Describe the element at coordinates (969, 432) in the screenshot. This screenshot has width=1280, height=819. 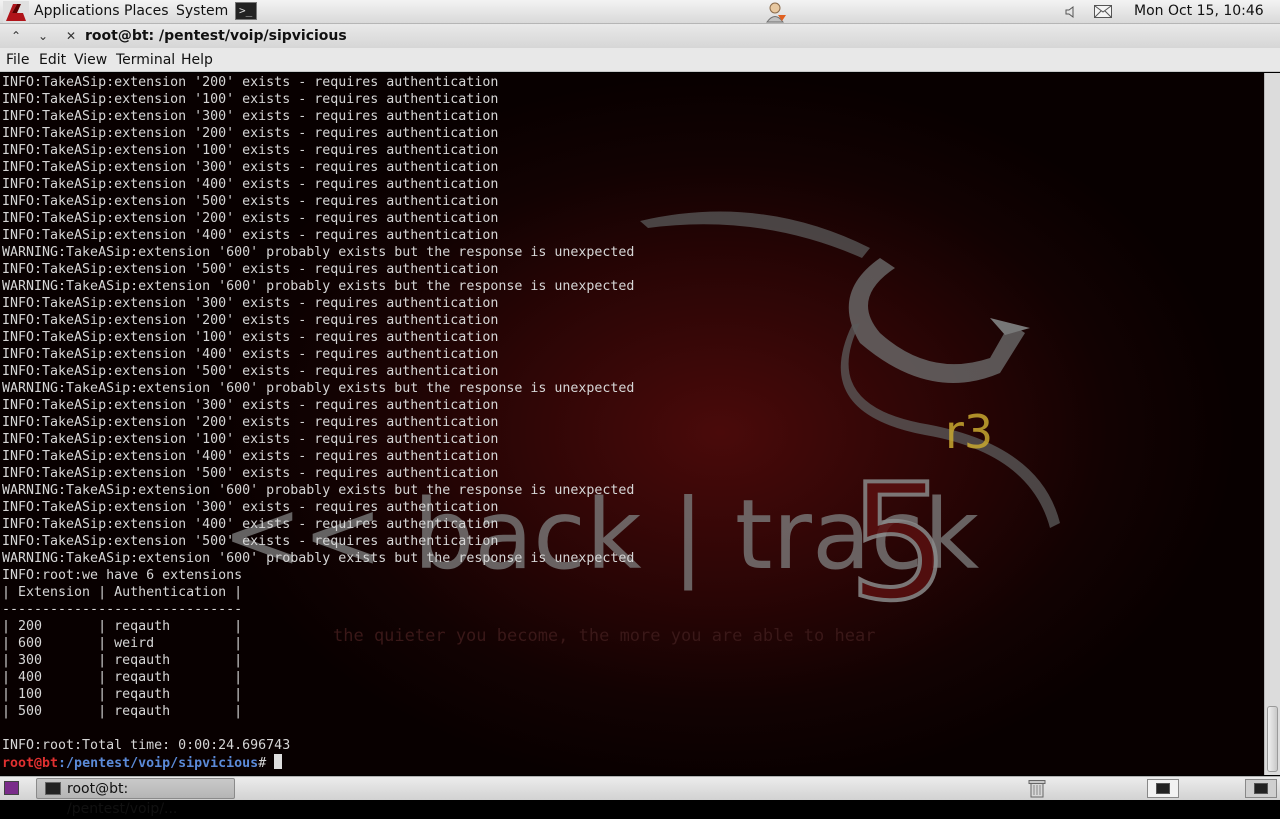
I see `logo-release-text: r3` at that location.